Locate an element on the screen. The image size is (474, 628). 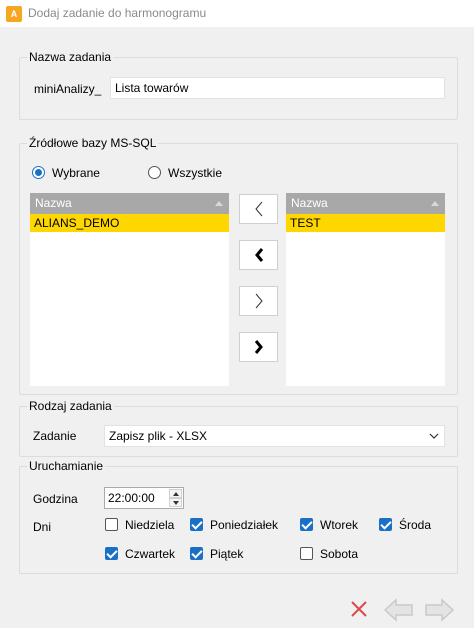
source-list: Nazwa ALIANS_DEMO is located at coordinates (129, 289).